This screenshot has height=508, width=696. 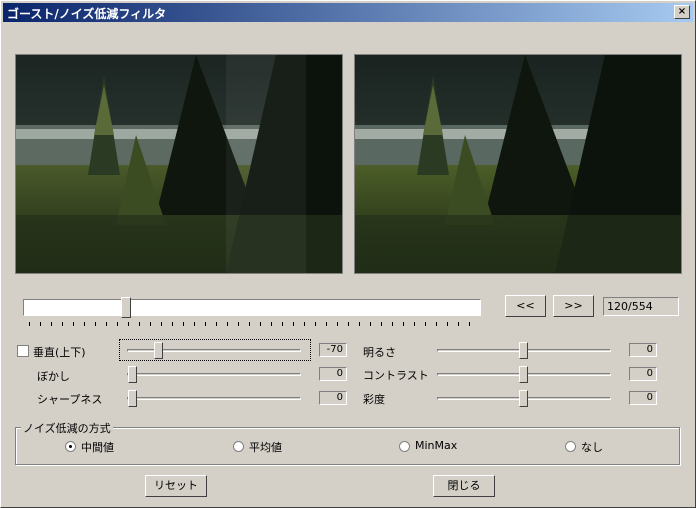 What do you see at coordinates (523, 374) in the screenshot?
I see `contrast-slider-thumb` at bounding box center [523, 374].